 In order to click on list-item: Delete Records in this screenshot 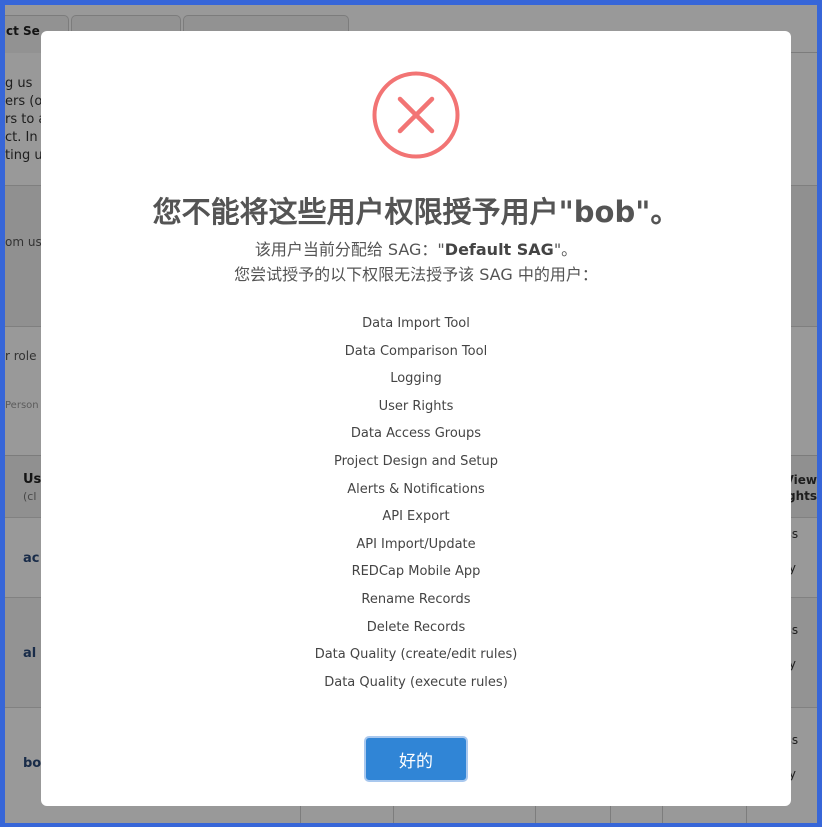, I will do `click(416, 627)`.